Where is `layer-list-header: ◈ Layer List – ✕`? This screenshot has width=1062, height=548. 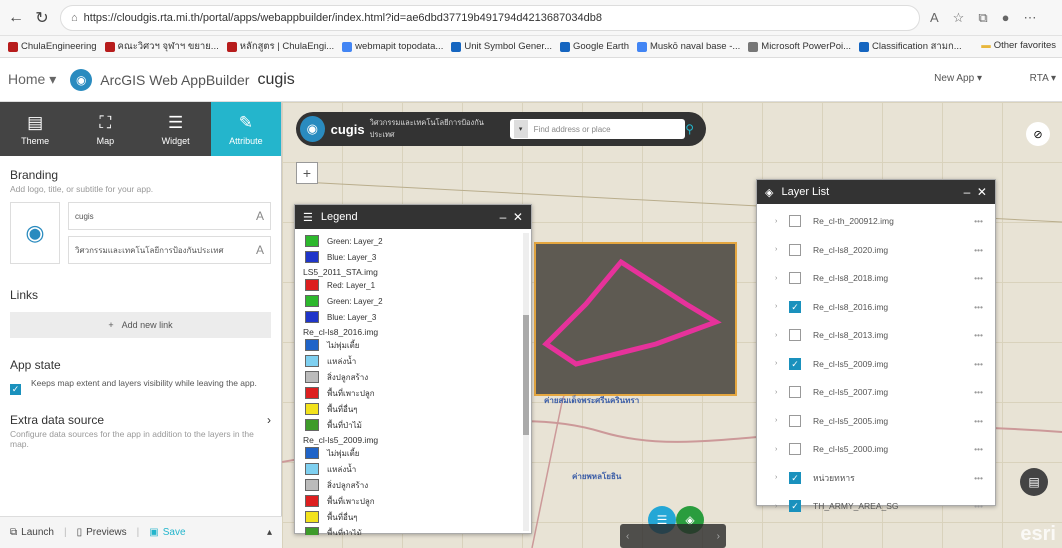 layer-list-header: ◈ Layer List – ✕ is located at coordinates (876, 192).